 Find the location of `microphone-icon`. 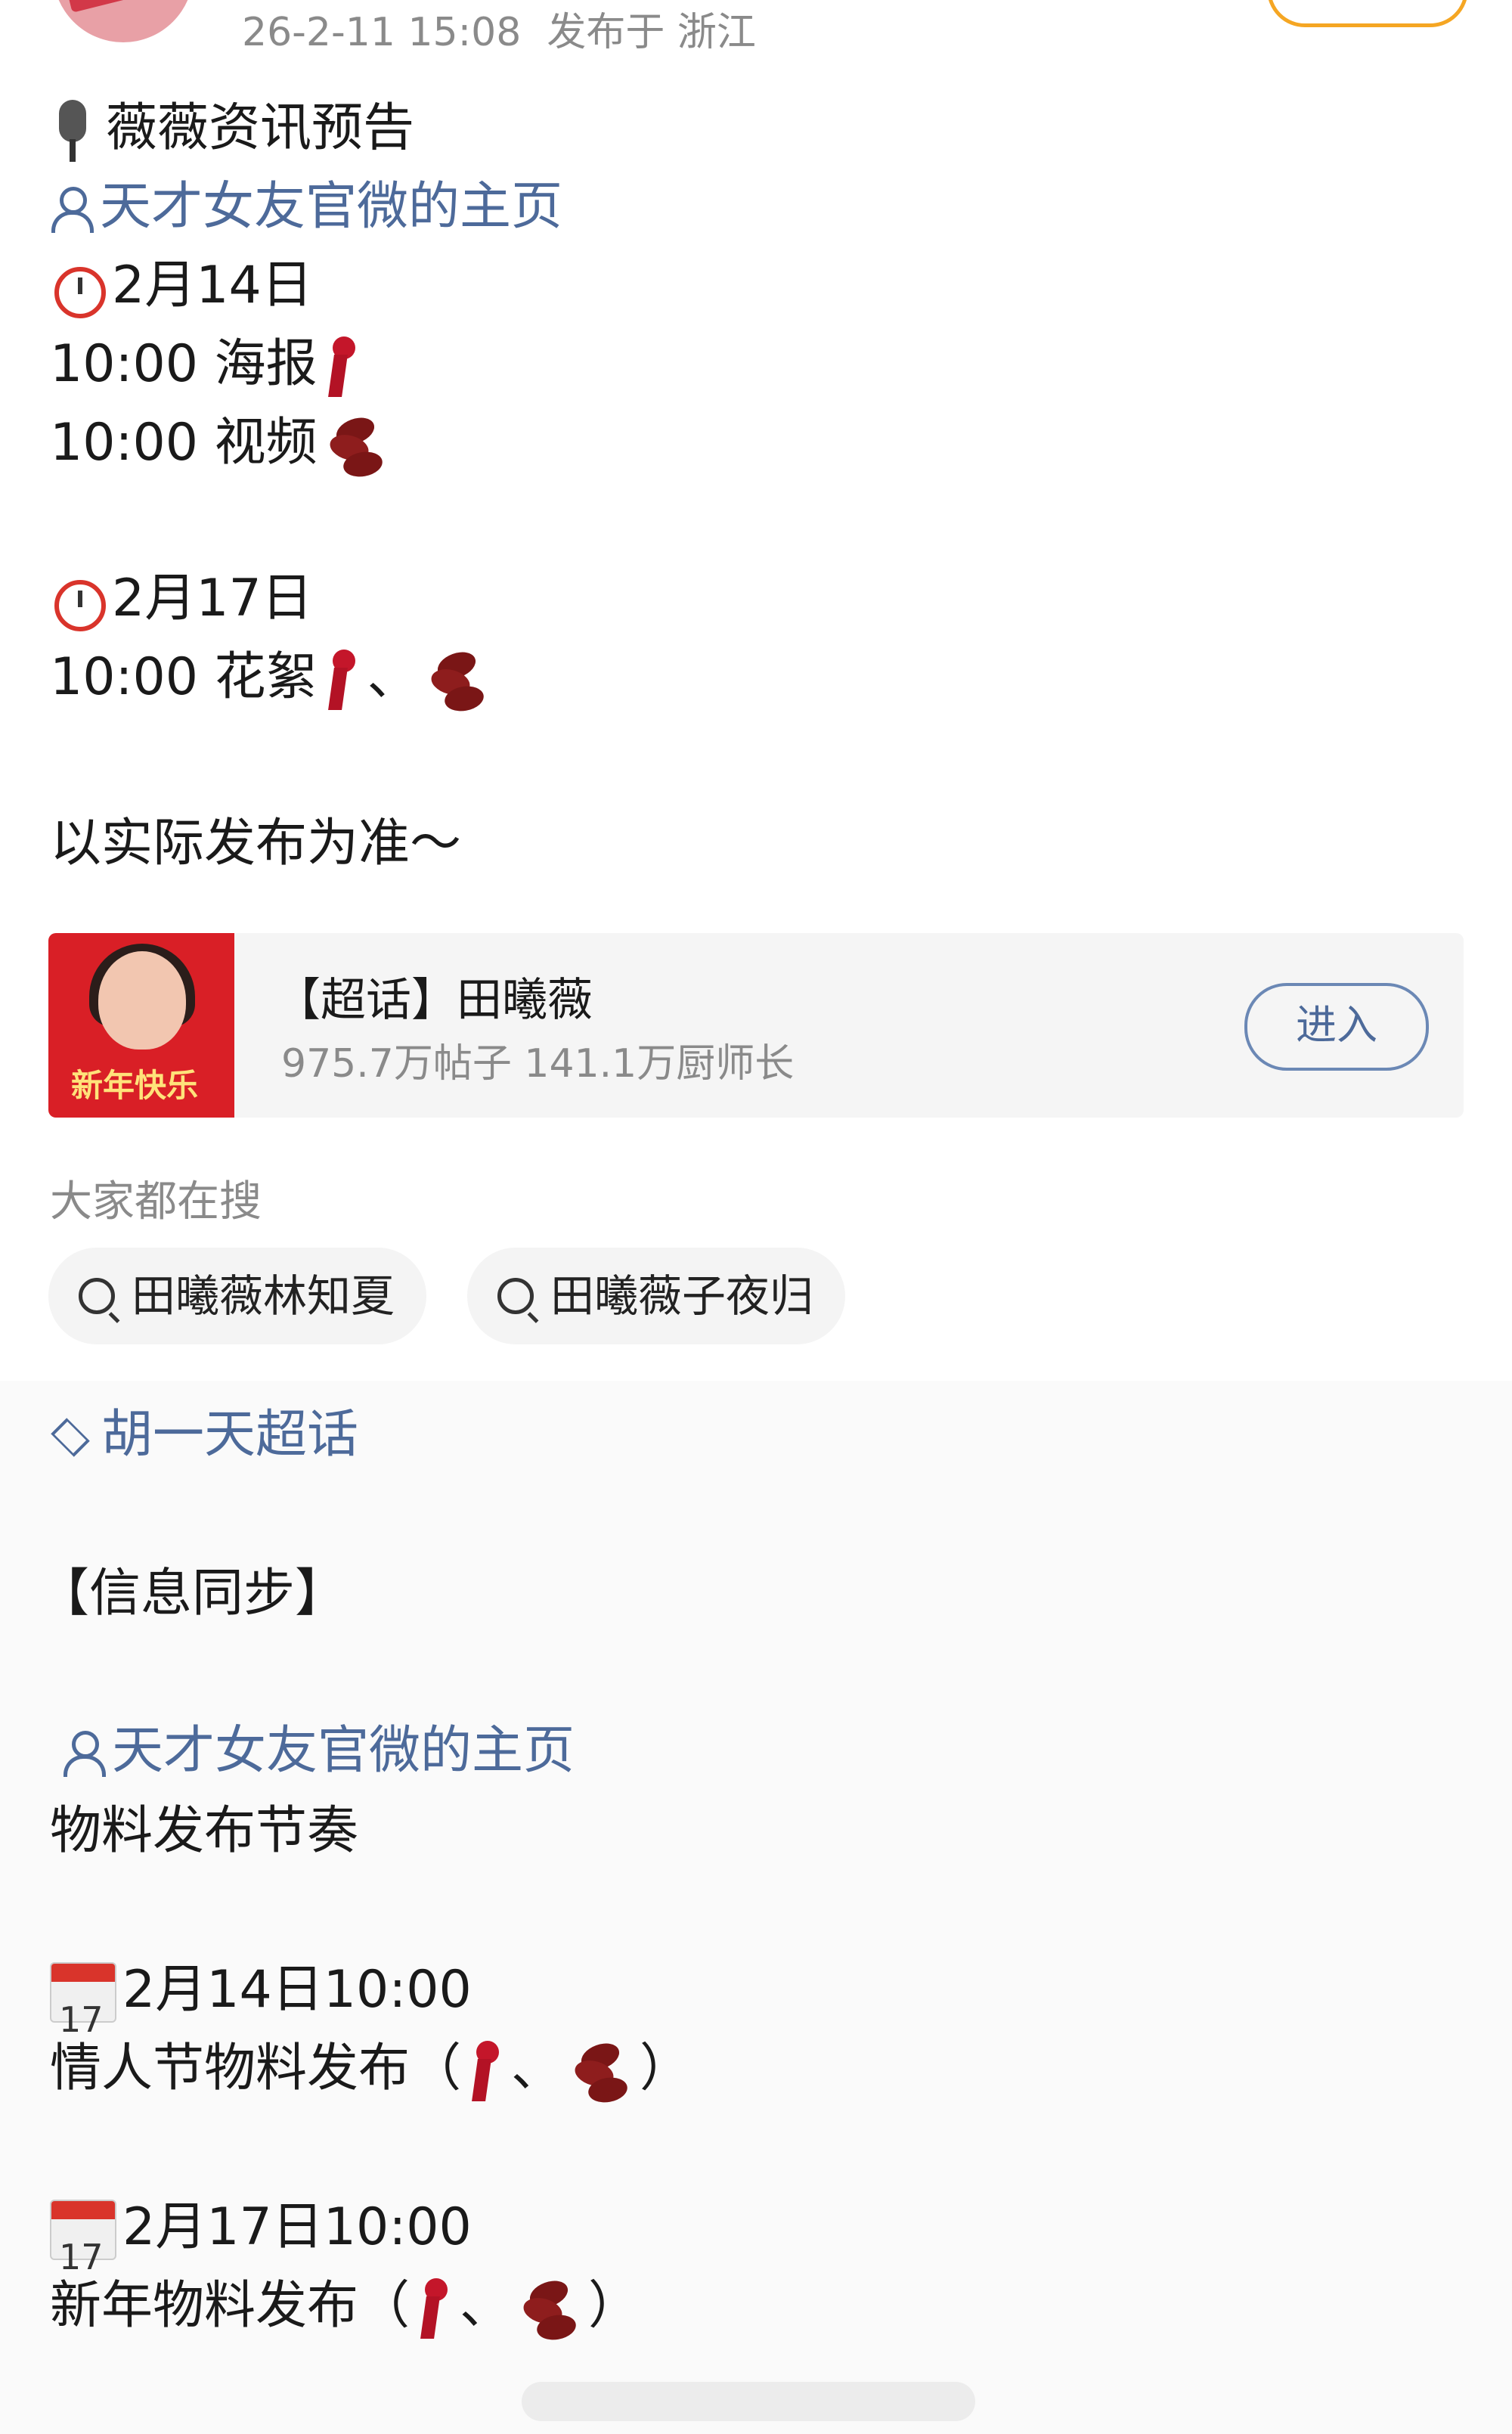

microphone-icon is located at coordinates (72, 131).